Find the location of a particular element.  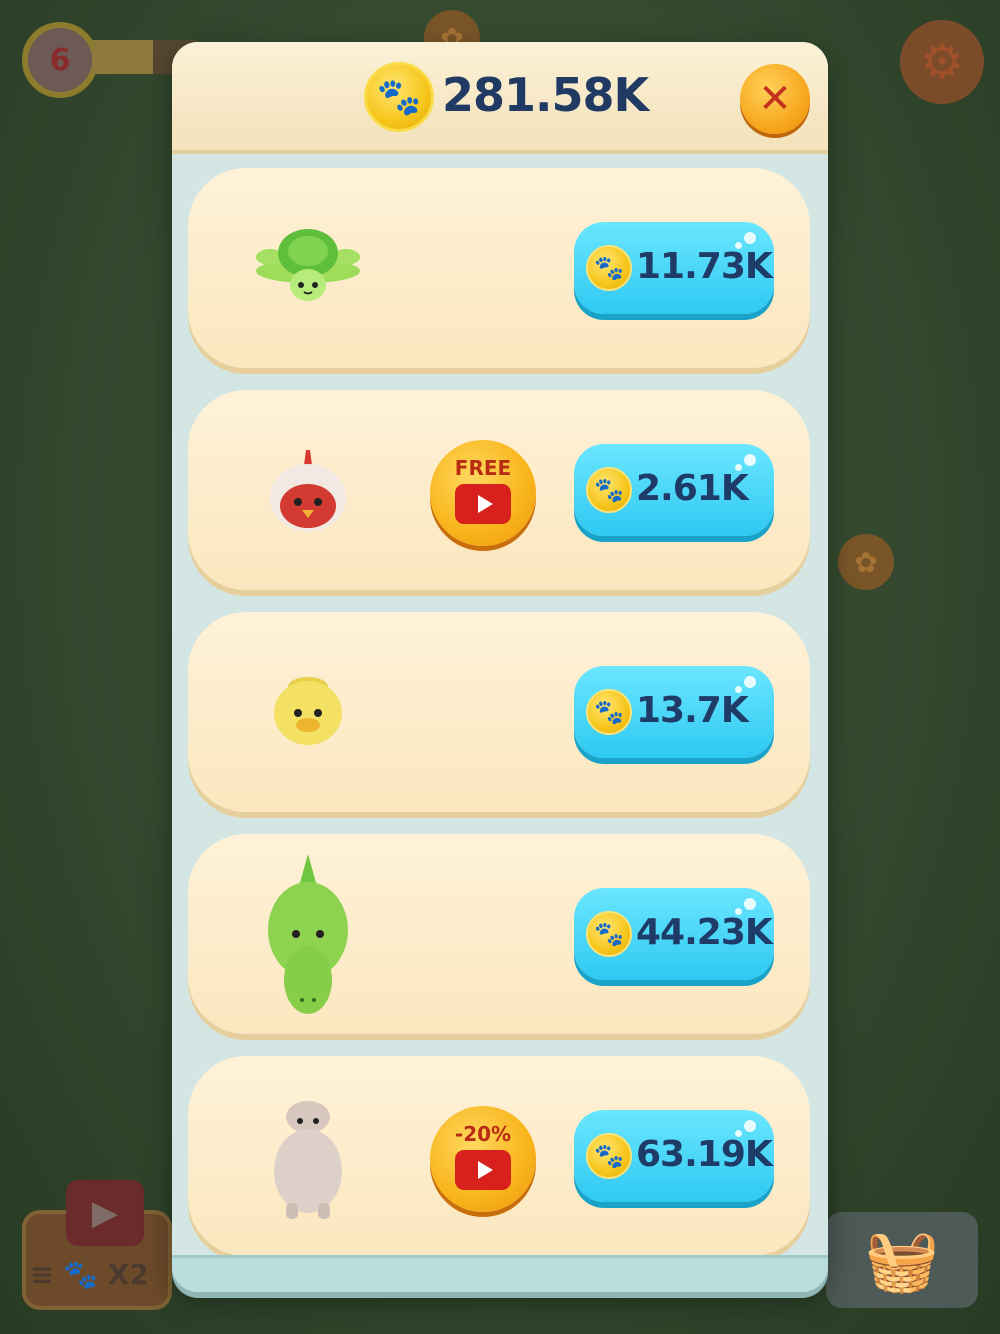

chick-pet-icon is located at coordinates (308, 712).